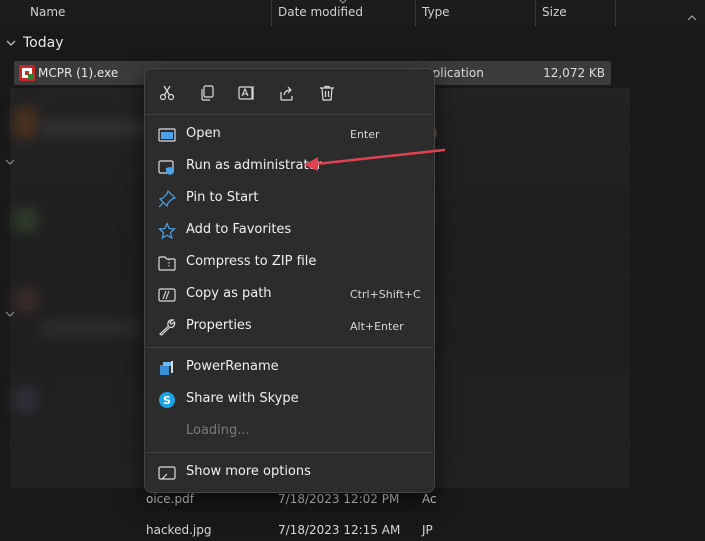 This screenshot has width=705, height=541. Describe the element at coordinates (166, 368) in the screenshot. I see `powerrename-icon` at that location.